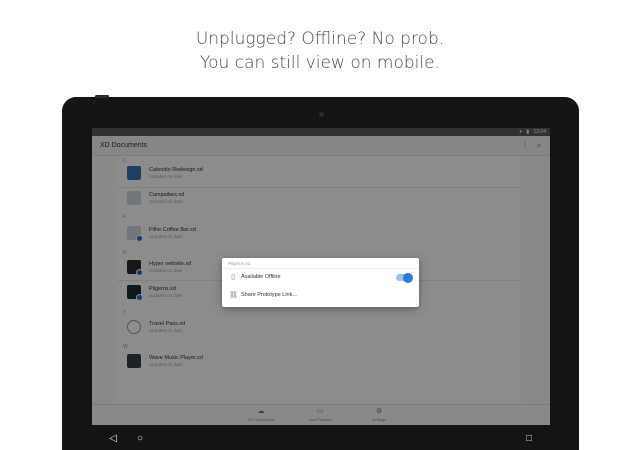  What do you see at coordinates (320, 39) in the screenshot?
I see `headline-line-1: Unplugged? Offline? No prob.` at bounding box center [320, 39].